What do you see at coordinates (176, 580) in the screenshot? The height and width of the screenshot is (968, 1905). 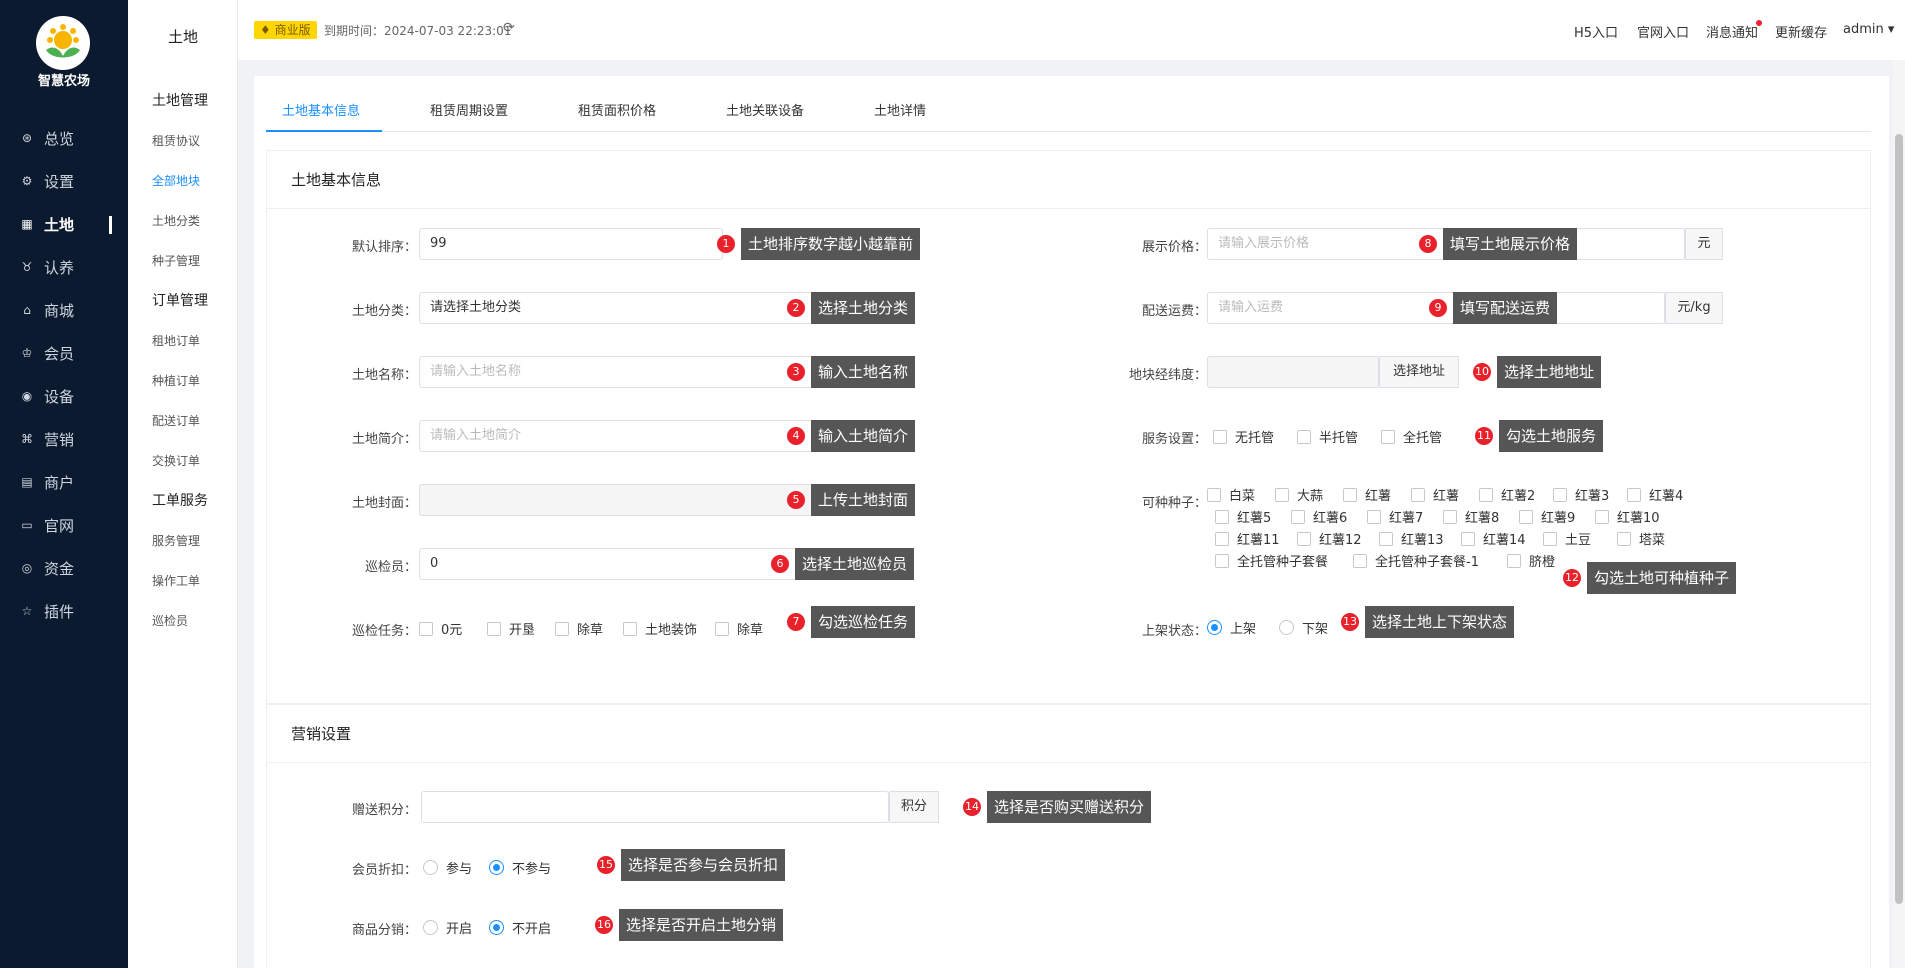 I see `subnav-item-work-orders: 操作工单` at bounding box center [176, 580].